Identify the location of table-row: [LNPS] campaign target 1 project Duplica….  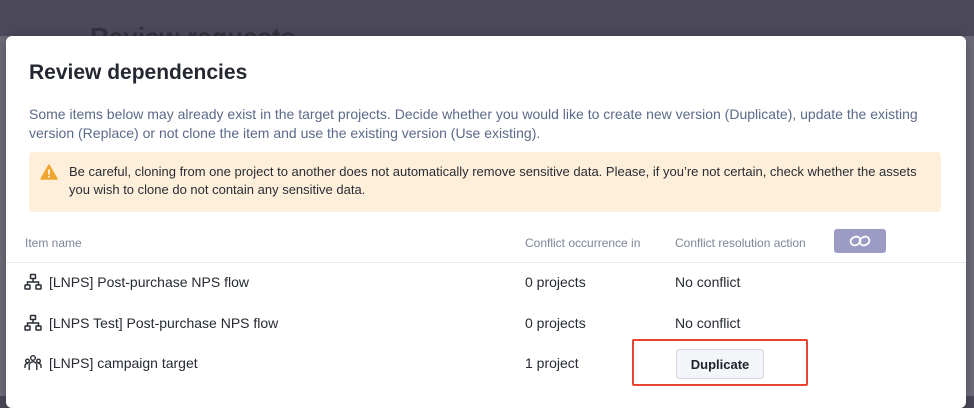
(486, 363).